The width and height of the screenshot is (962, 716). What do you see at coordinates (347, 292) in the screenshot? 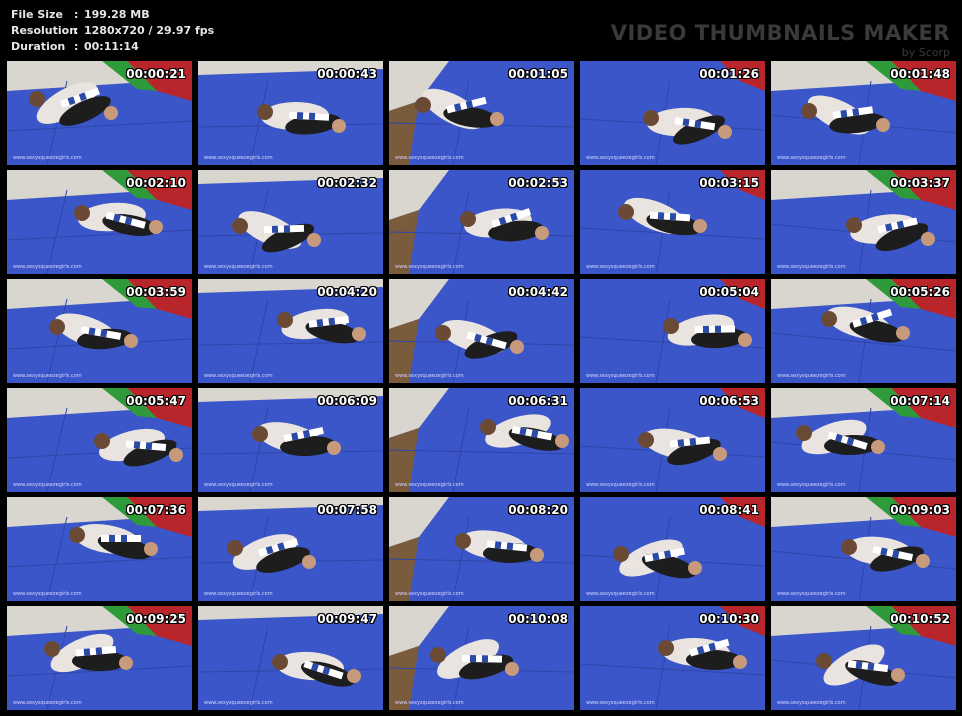
I see `thumbnail-timestamp: 00:04:20` at bounding box center [347, 292].